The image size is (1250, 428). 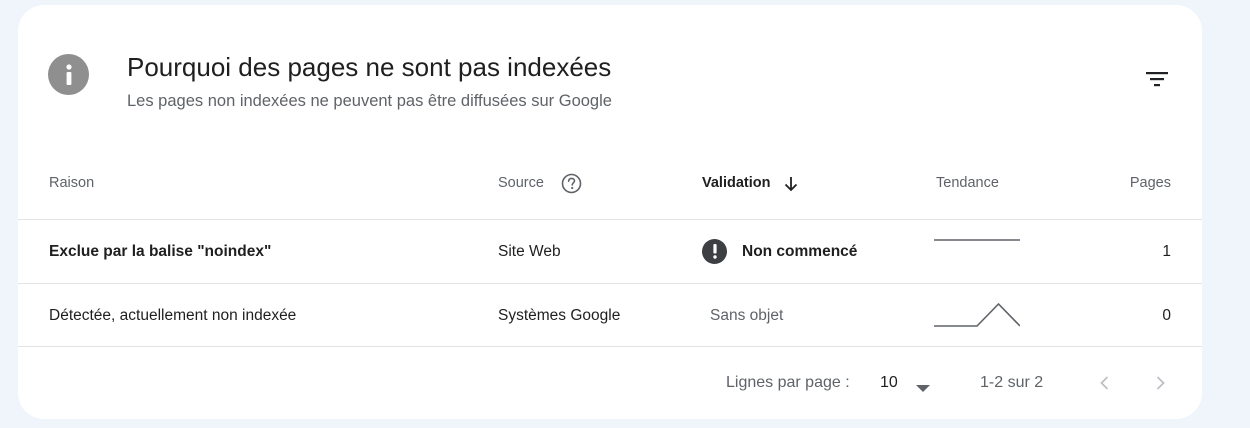 What do you see at coordinates (747, 315) in the screenshot?
I see `validation-cell: Sans objet` at bounding box center [747, 315].